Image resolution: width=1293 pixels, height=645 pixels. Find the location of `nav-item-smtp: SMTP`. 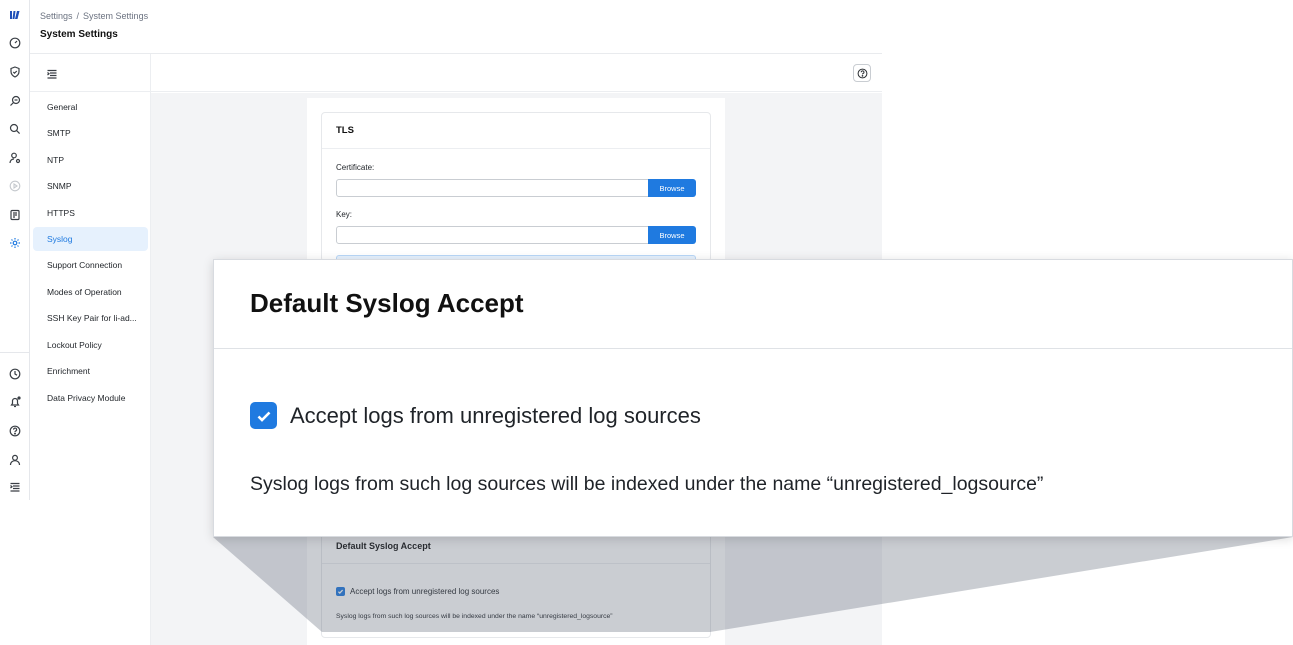

nav-item-smtp: SMTP is located at coordinates (90, 133).